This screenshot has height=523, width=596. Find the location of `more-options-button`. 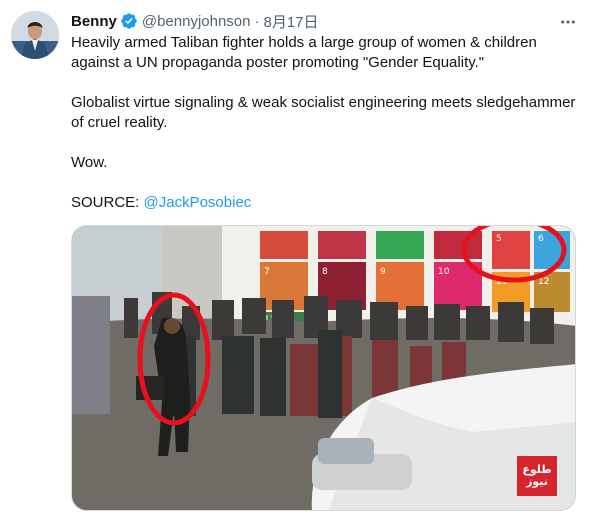

more-options-button is located at coordinates (568, 22).